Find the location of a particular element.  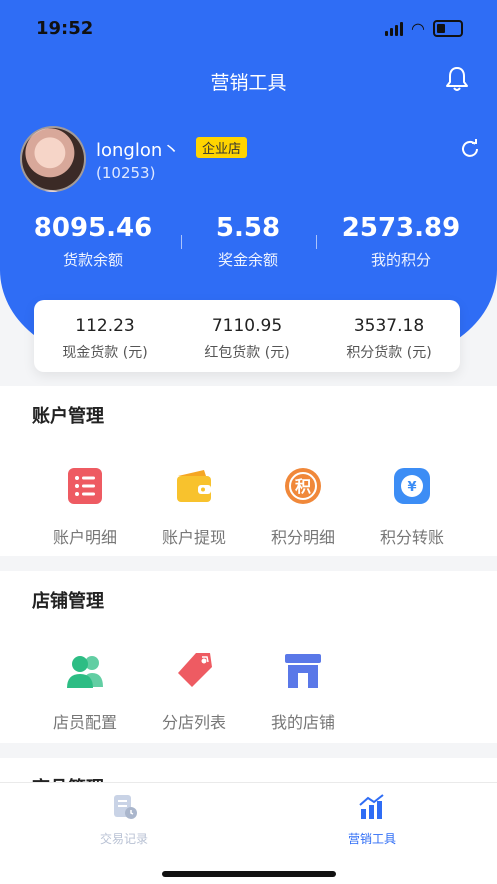

top-bar: 营销工具 is located at coordinates (248, 80).